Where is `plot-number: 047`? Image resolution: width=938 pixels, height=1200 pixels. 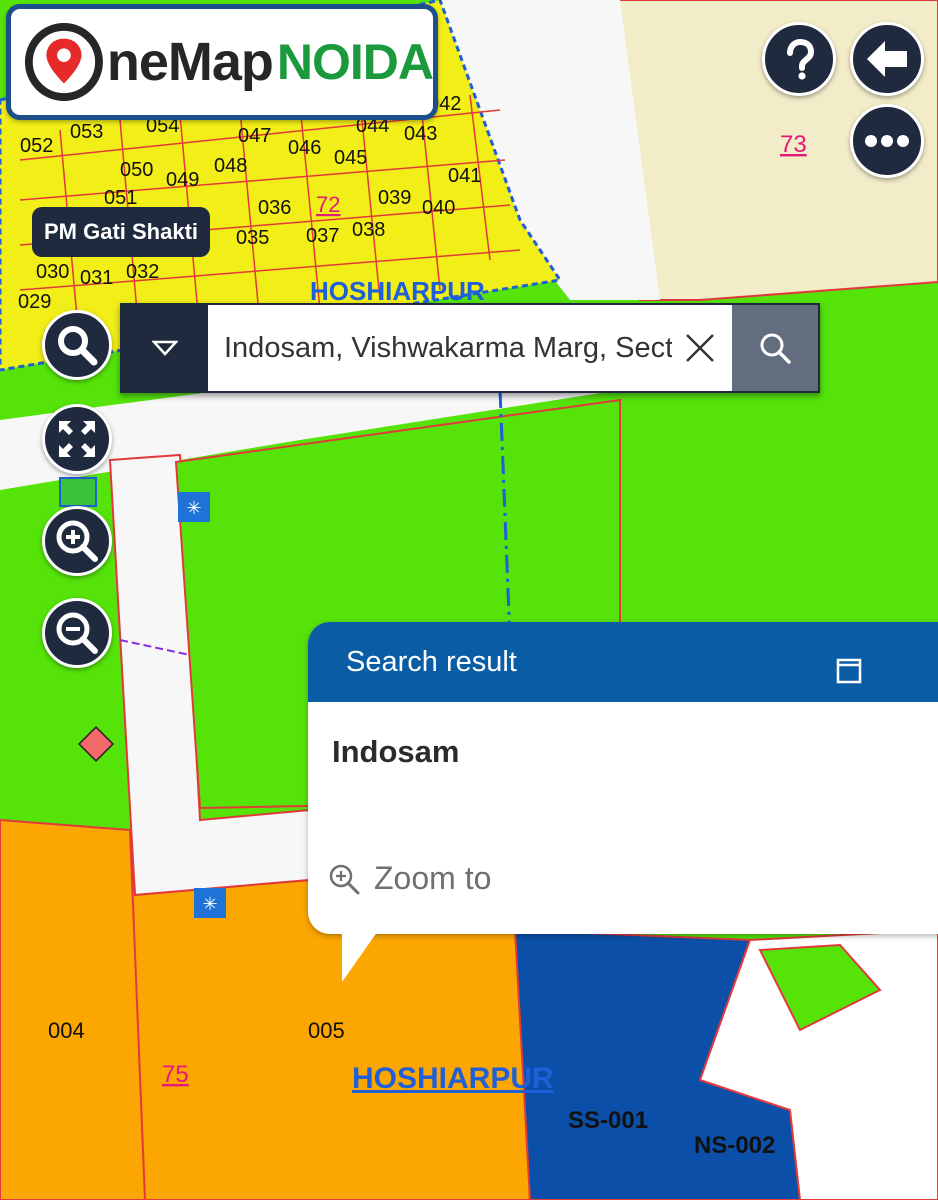
plot-number: 047 is located at coordinates (254, 136).